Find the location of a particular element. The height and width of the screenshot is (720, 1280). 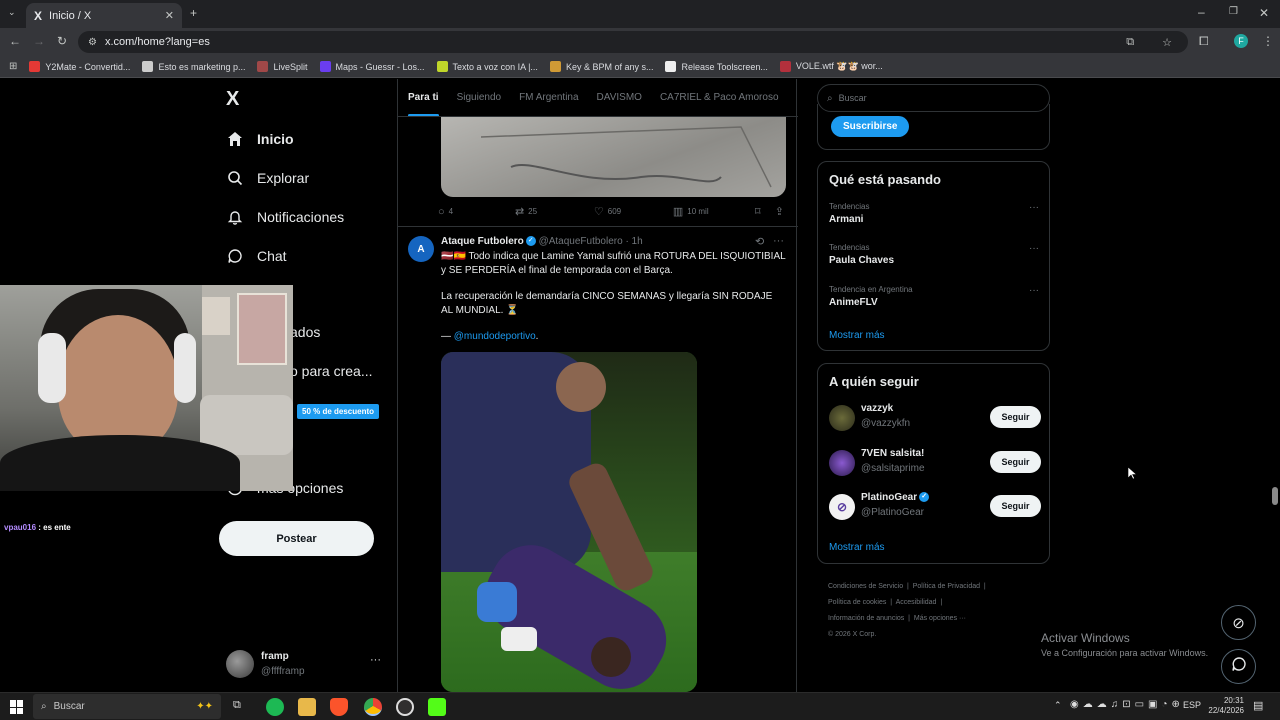

tab-siguiendo: Siguiendo is located at coordinates (479, 97).